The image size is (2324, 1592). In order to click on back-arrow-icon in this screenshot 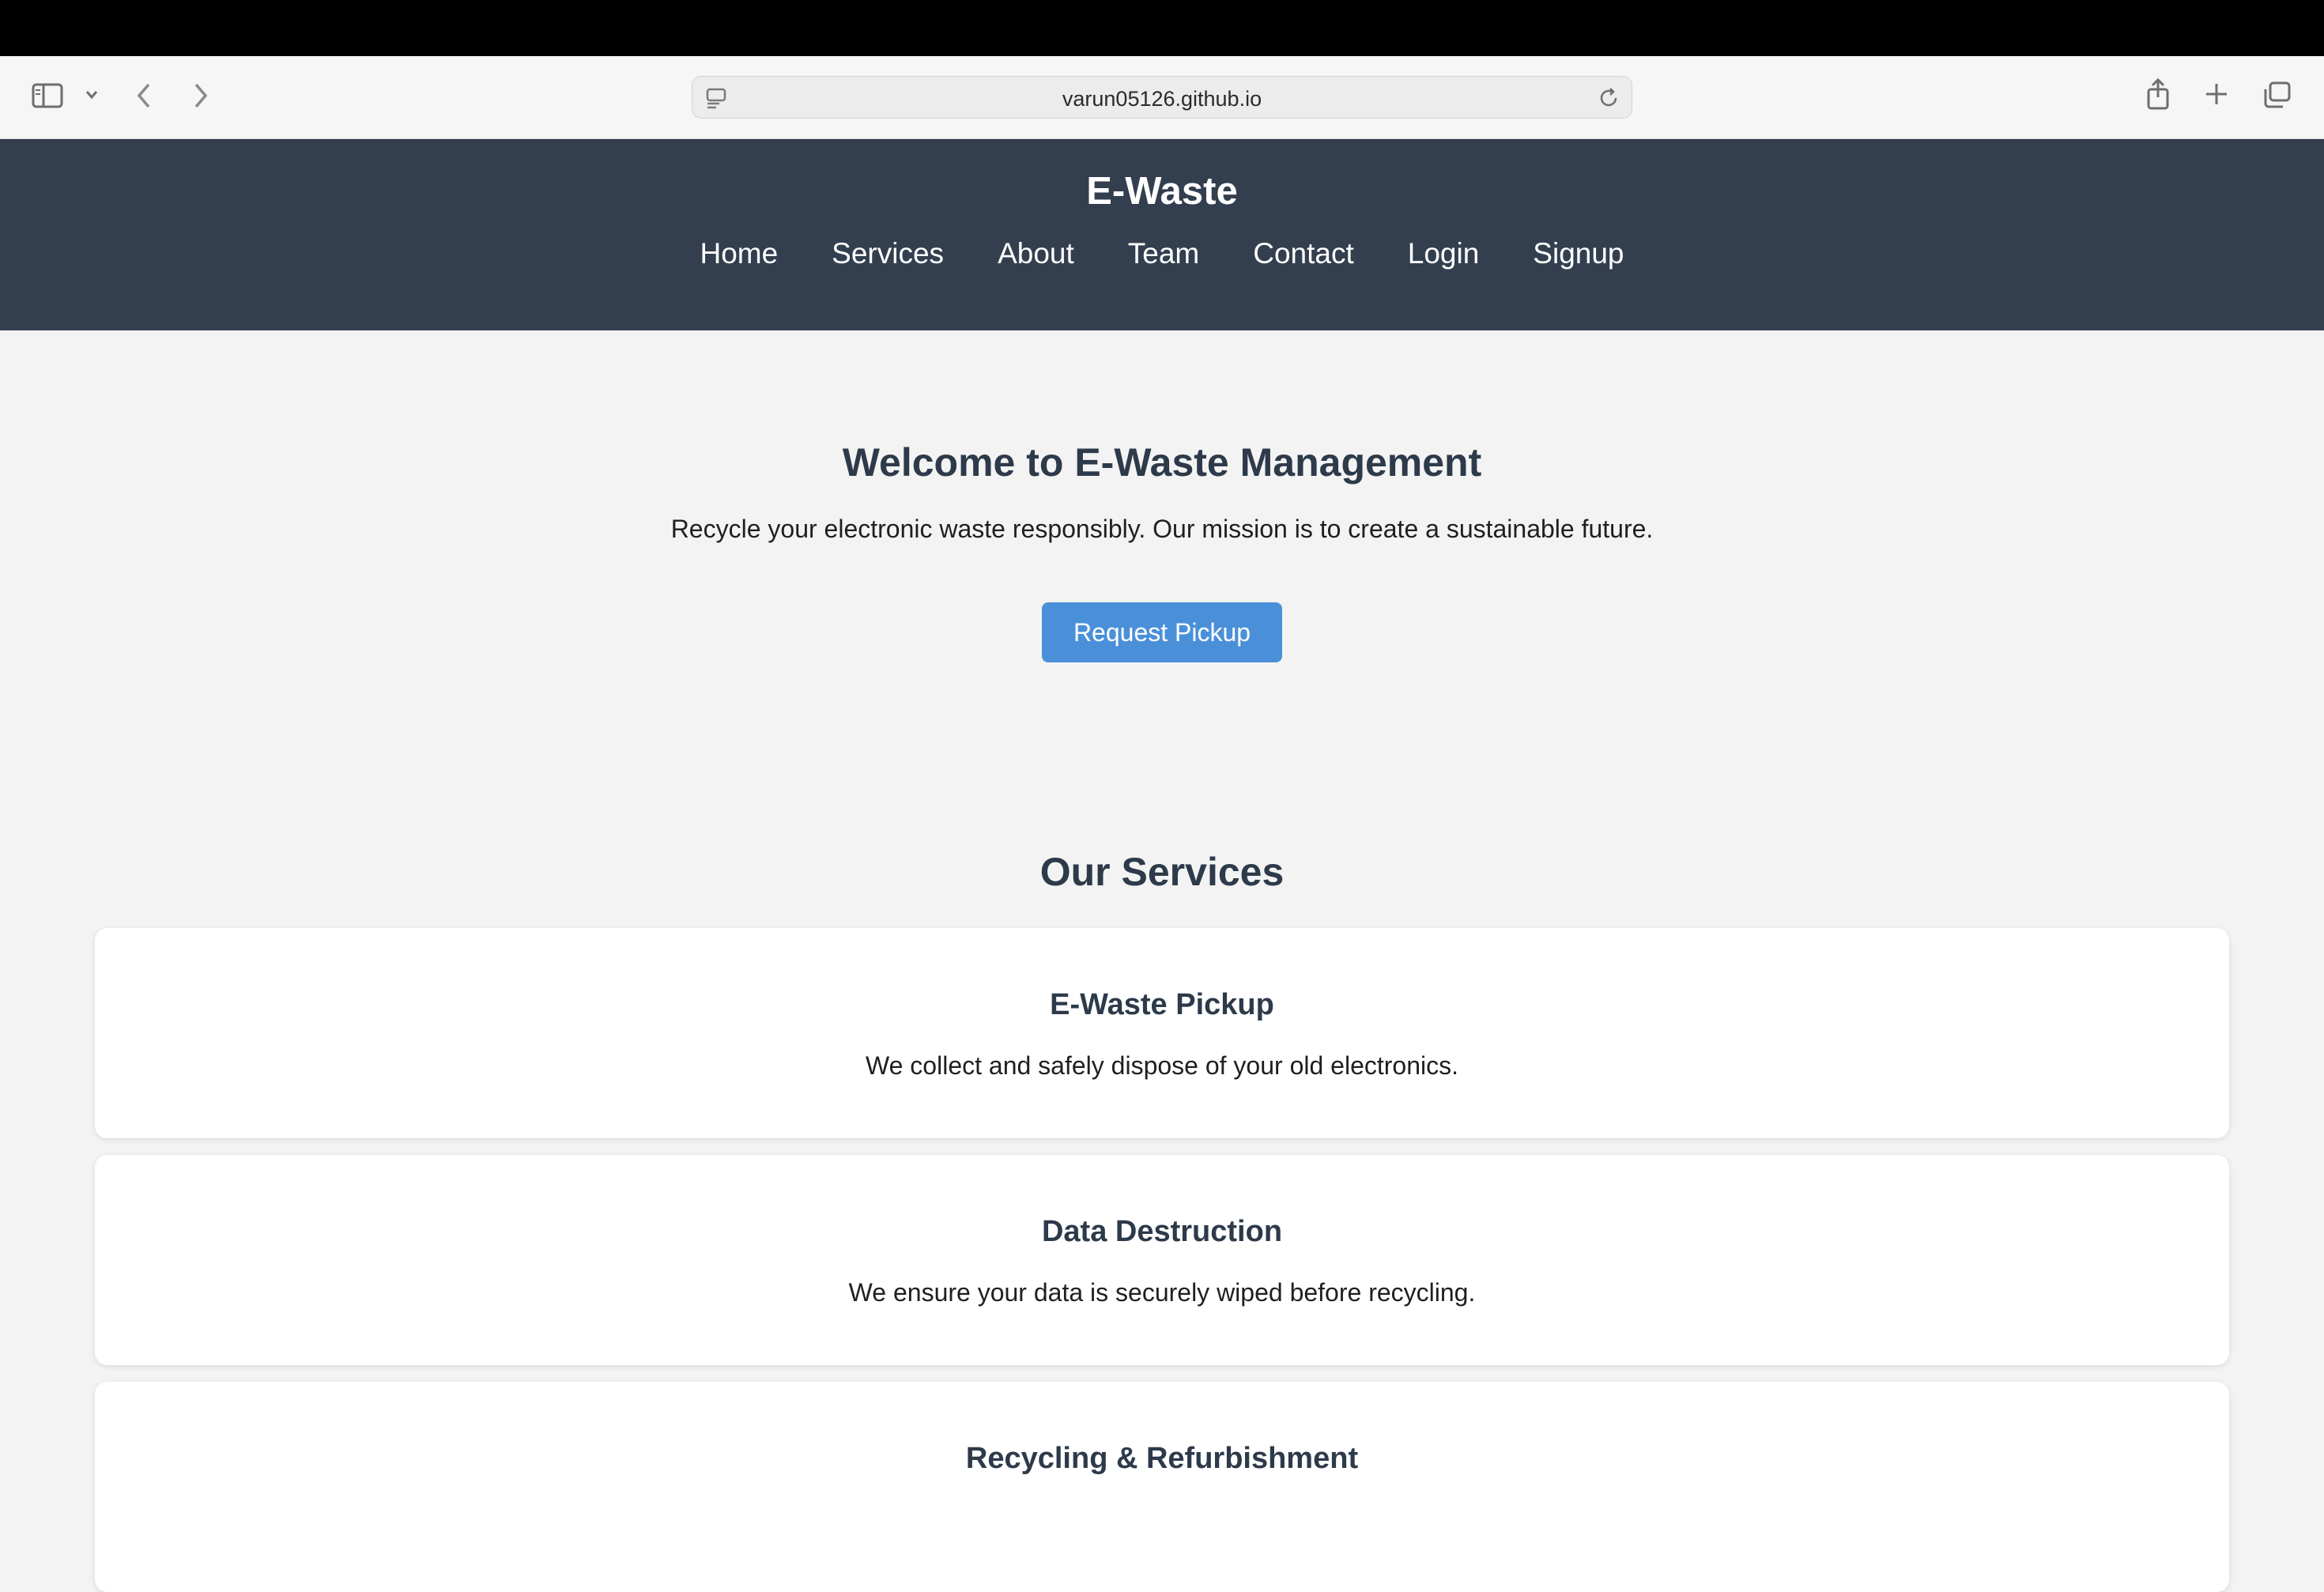, I will do `click(144, 95)`.